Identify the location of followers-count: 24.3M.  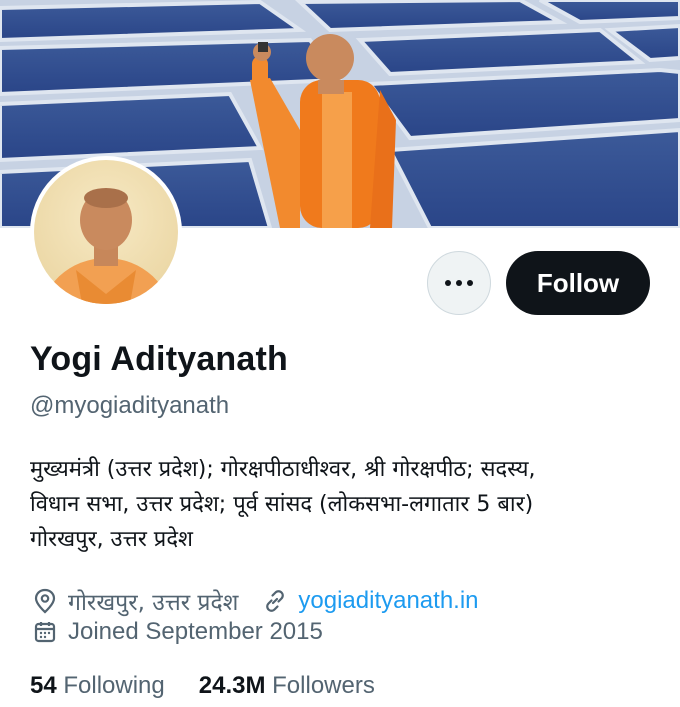
(232, 685).